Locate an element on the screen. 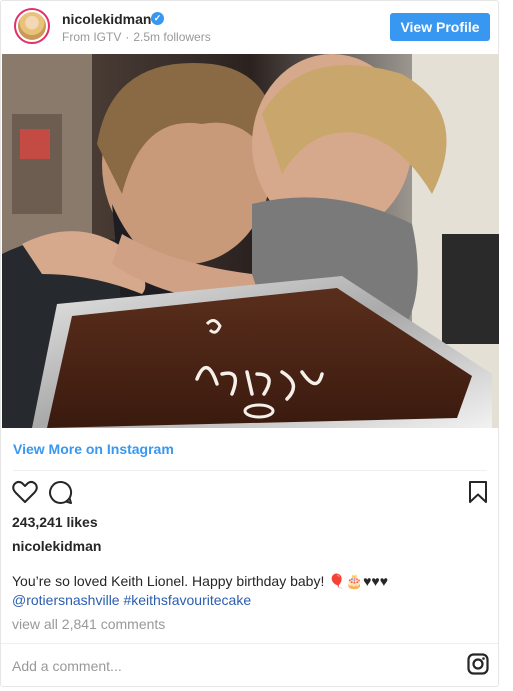  instagram-icon is located at coordinates (478, 664).